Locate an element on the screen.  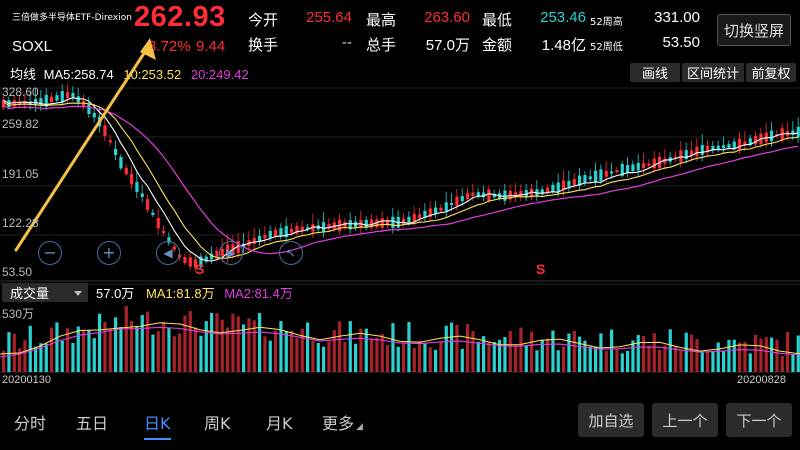
tab-monthly-k: 月K is located at coordinates (279, 422).